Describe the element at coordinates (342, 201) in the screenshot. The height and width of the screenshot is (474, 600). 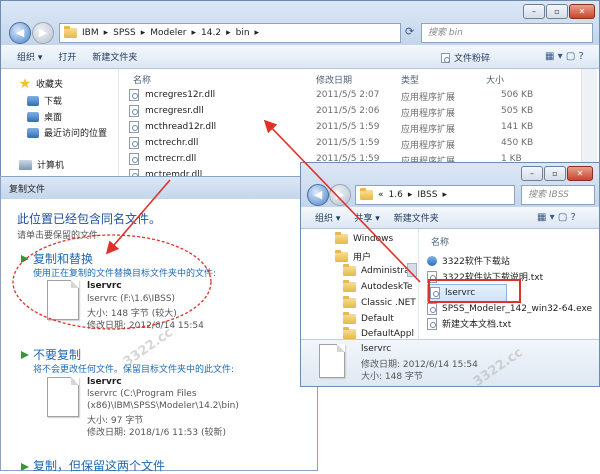
I see `arrow-to-bg-window` at that location.